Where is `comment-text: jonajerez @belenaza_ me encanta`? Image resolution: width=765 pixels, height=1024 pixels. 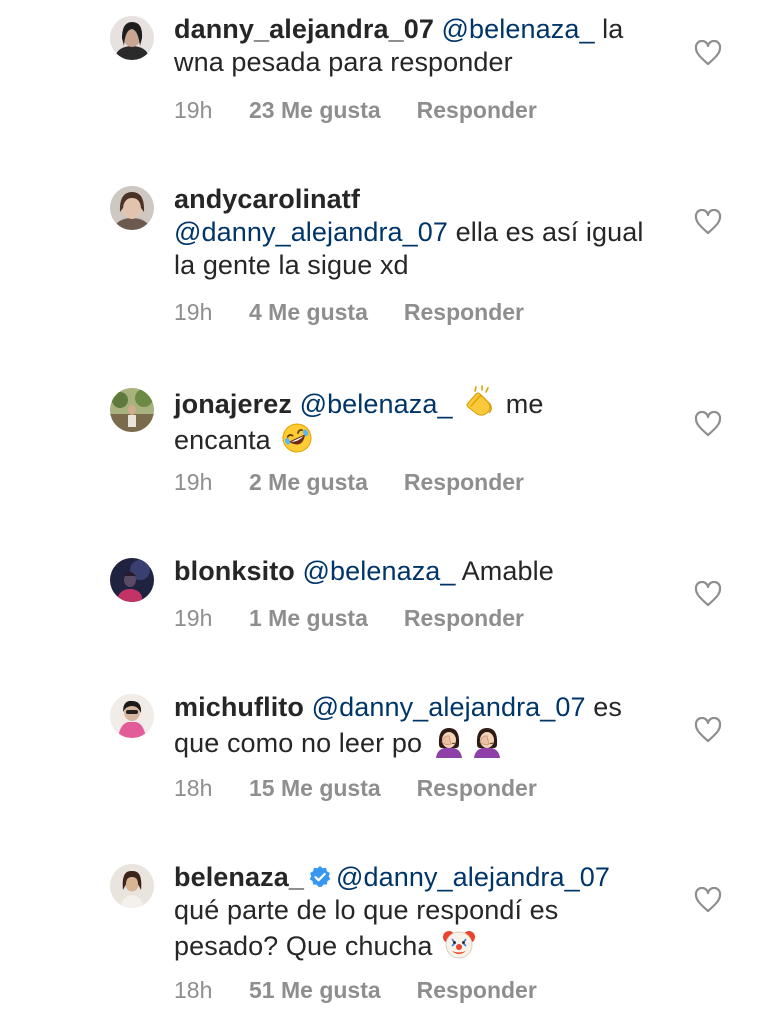
comment-text: jonajerez @belenaza_ me encanta is located at coordinates (409, 421).